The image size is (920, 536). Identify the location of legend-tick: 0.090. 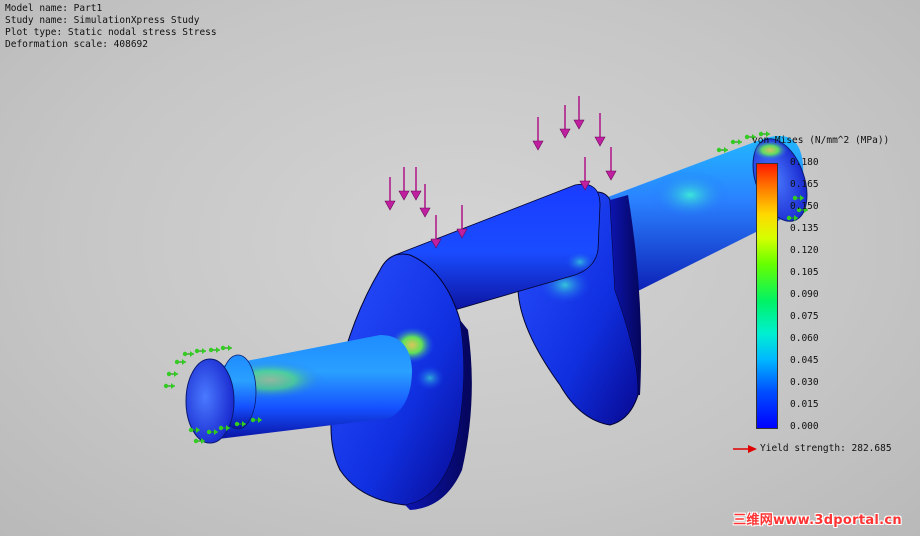
(804, 294).